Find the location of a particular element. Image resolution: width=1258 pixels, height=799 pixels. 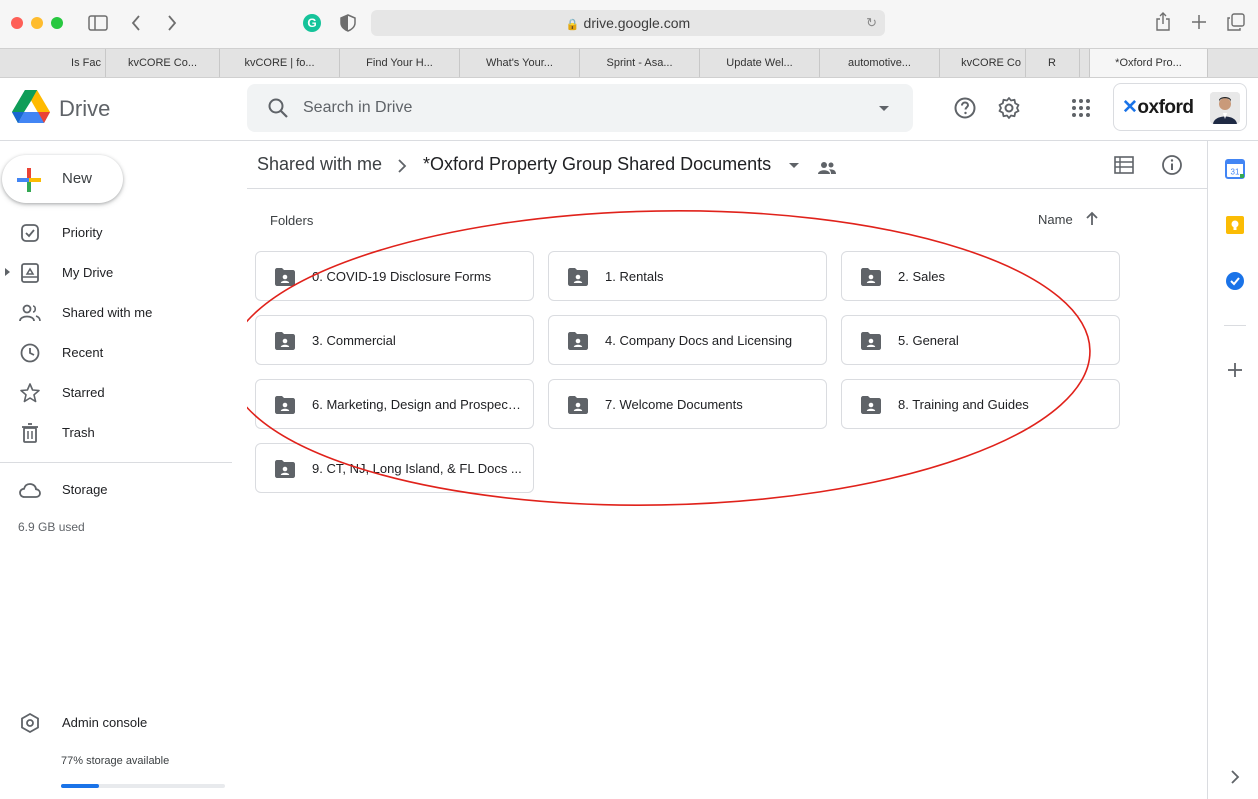

breadcrumb-current-folder: *Oxford Property Group Shared Documents is located at coordinates (597, 164).